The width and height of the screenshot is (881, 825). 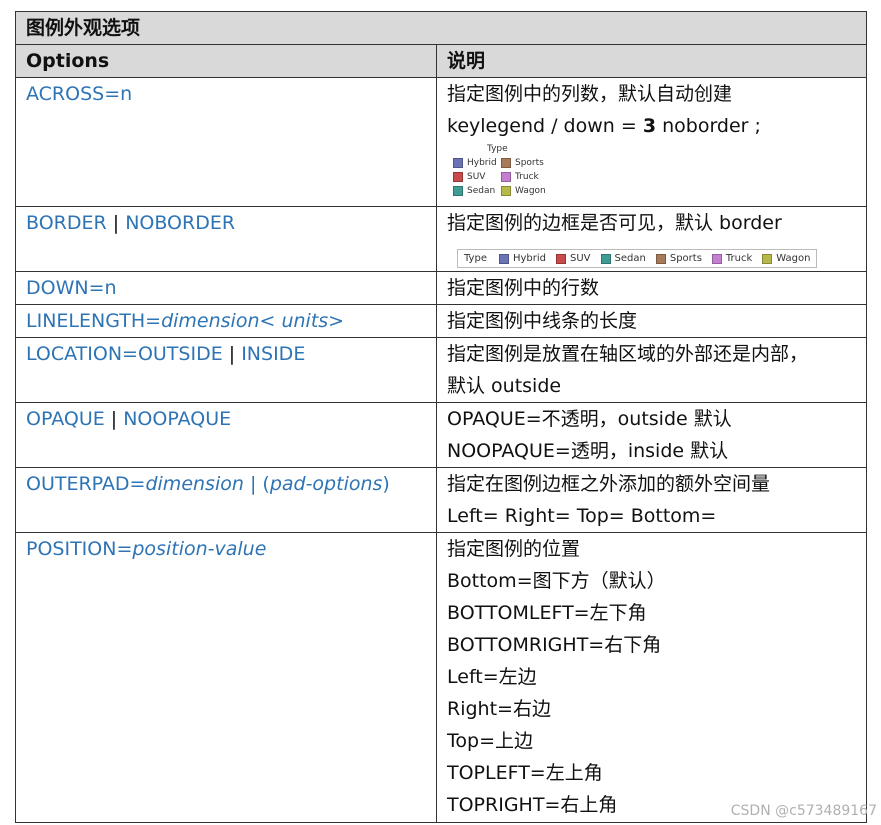 I want to click on desc-position-bottomright: BOTTOMRIGHT=右下角, so click(x=554, y=645).